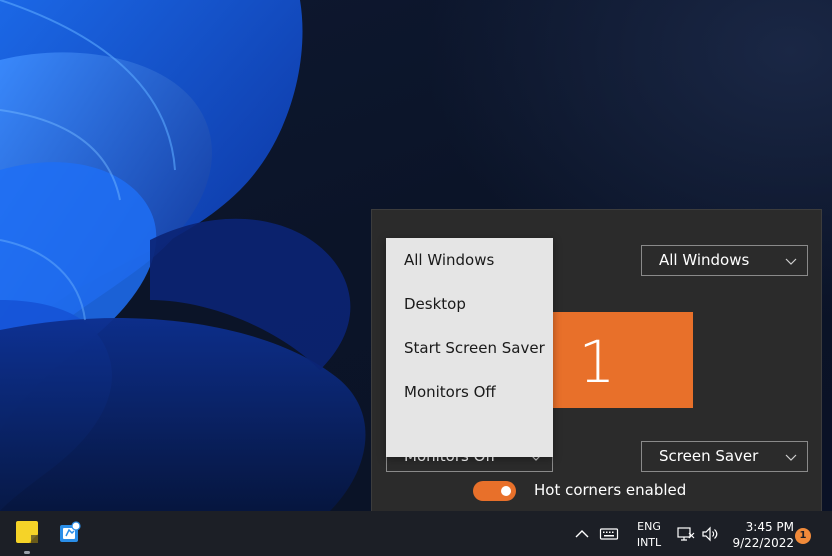  I want to click on monitor-number: 1, so click(597, 362).